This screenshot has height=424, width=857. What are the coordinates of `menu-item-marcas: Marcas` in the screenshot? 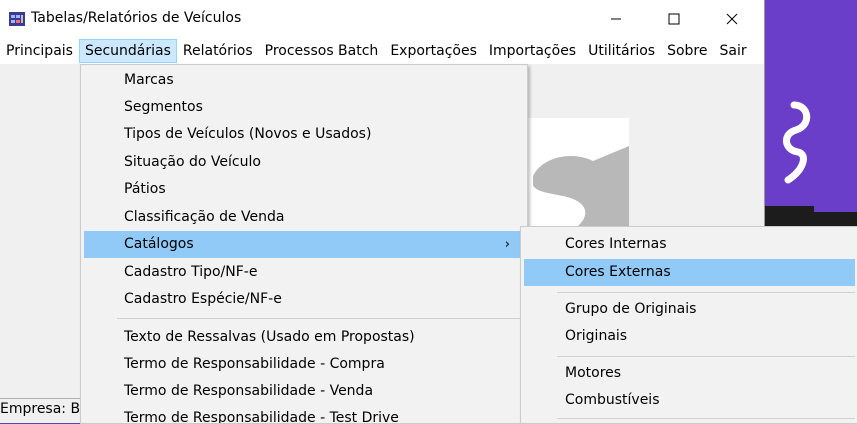 It's located at (303, 80).